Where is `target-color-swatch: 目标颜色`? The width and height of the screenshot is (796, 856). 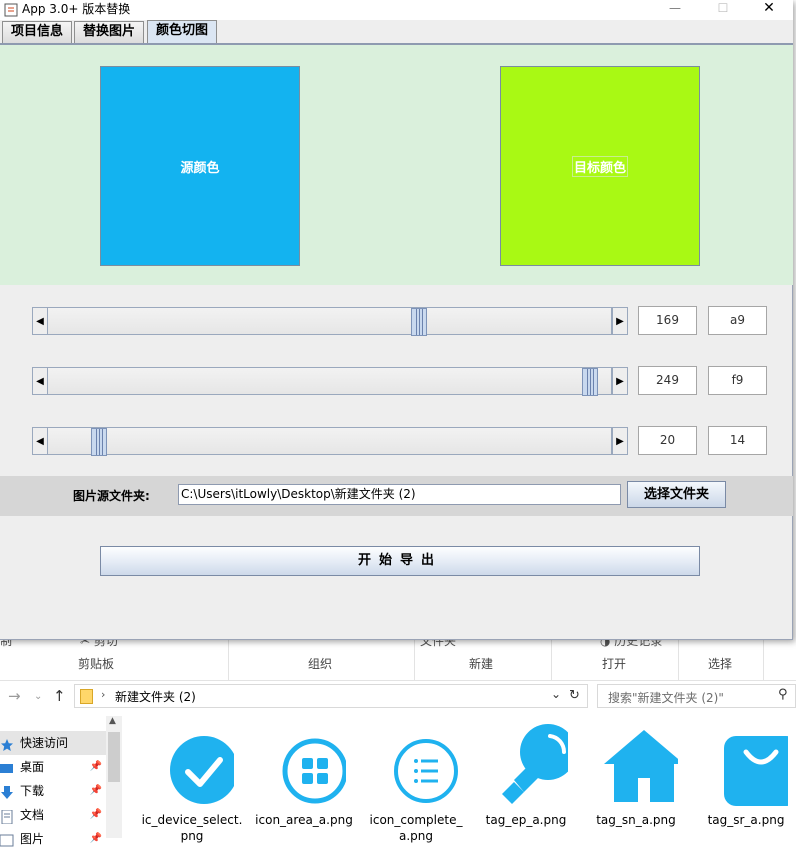 target-color-swatch: 目标颜色 is located at coordinates (600, 166).